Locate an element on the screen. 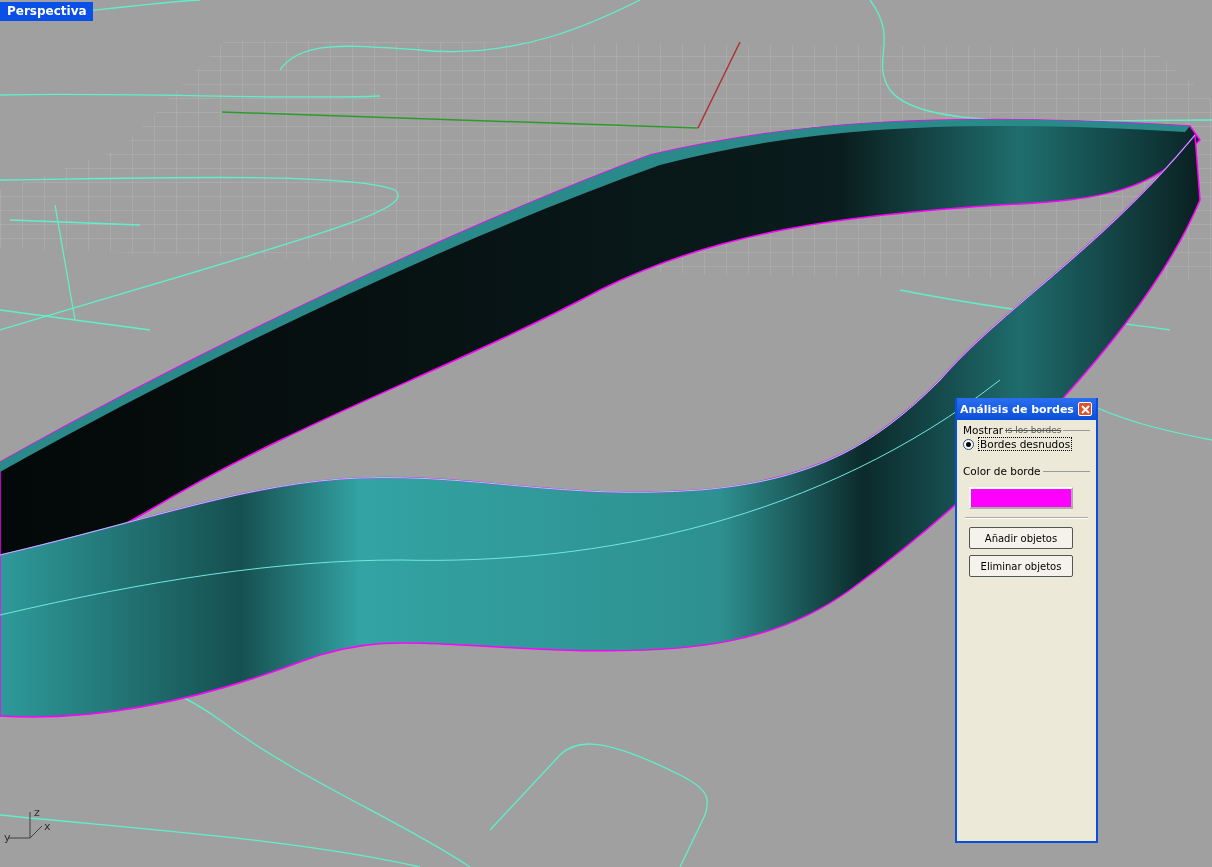  action-button: Añadir objetos is located at coordinates (1021, 538).